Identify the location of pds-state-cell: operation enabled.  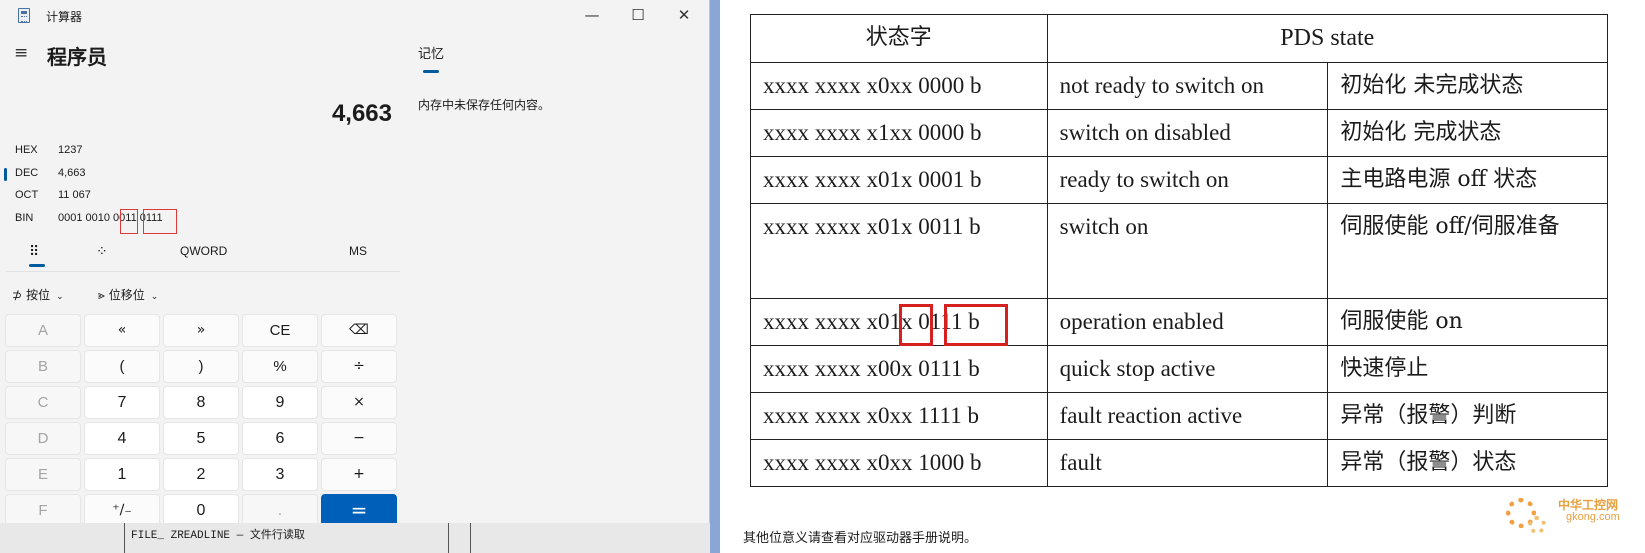
(1187, 322).